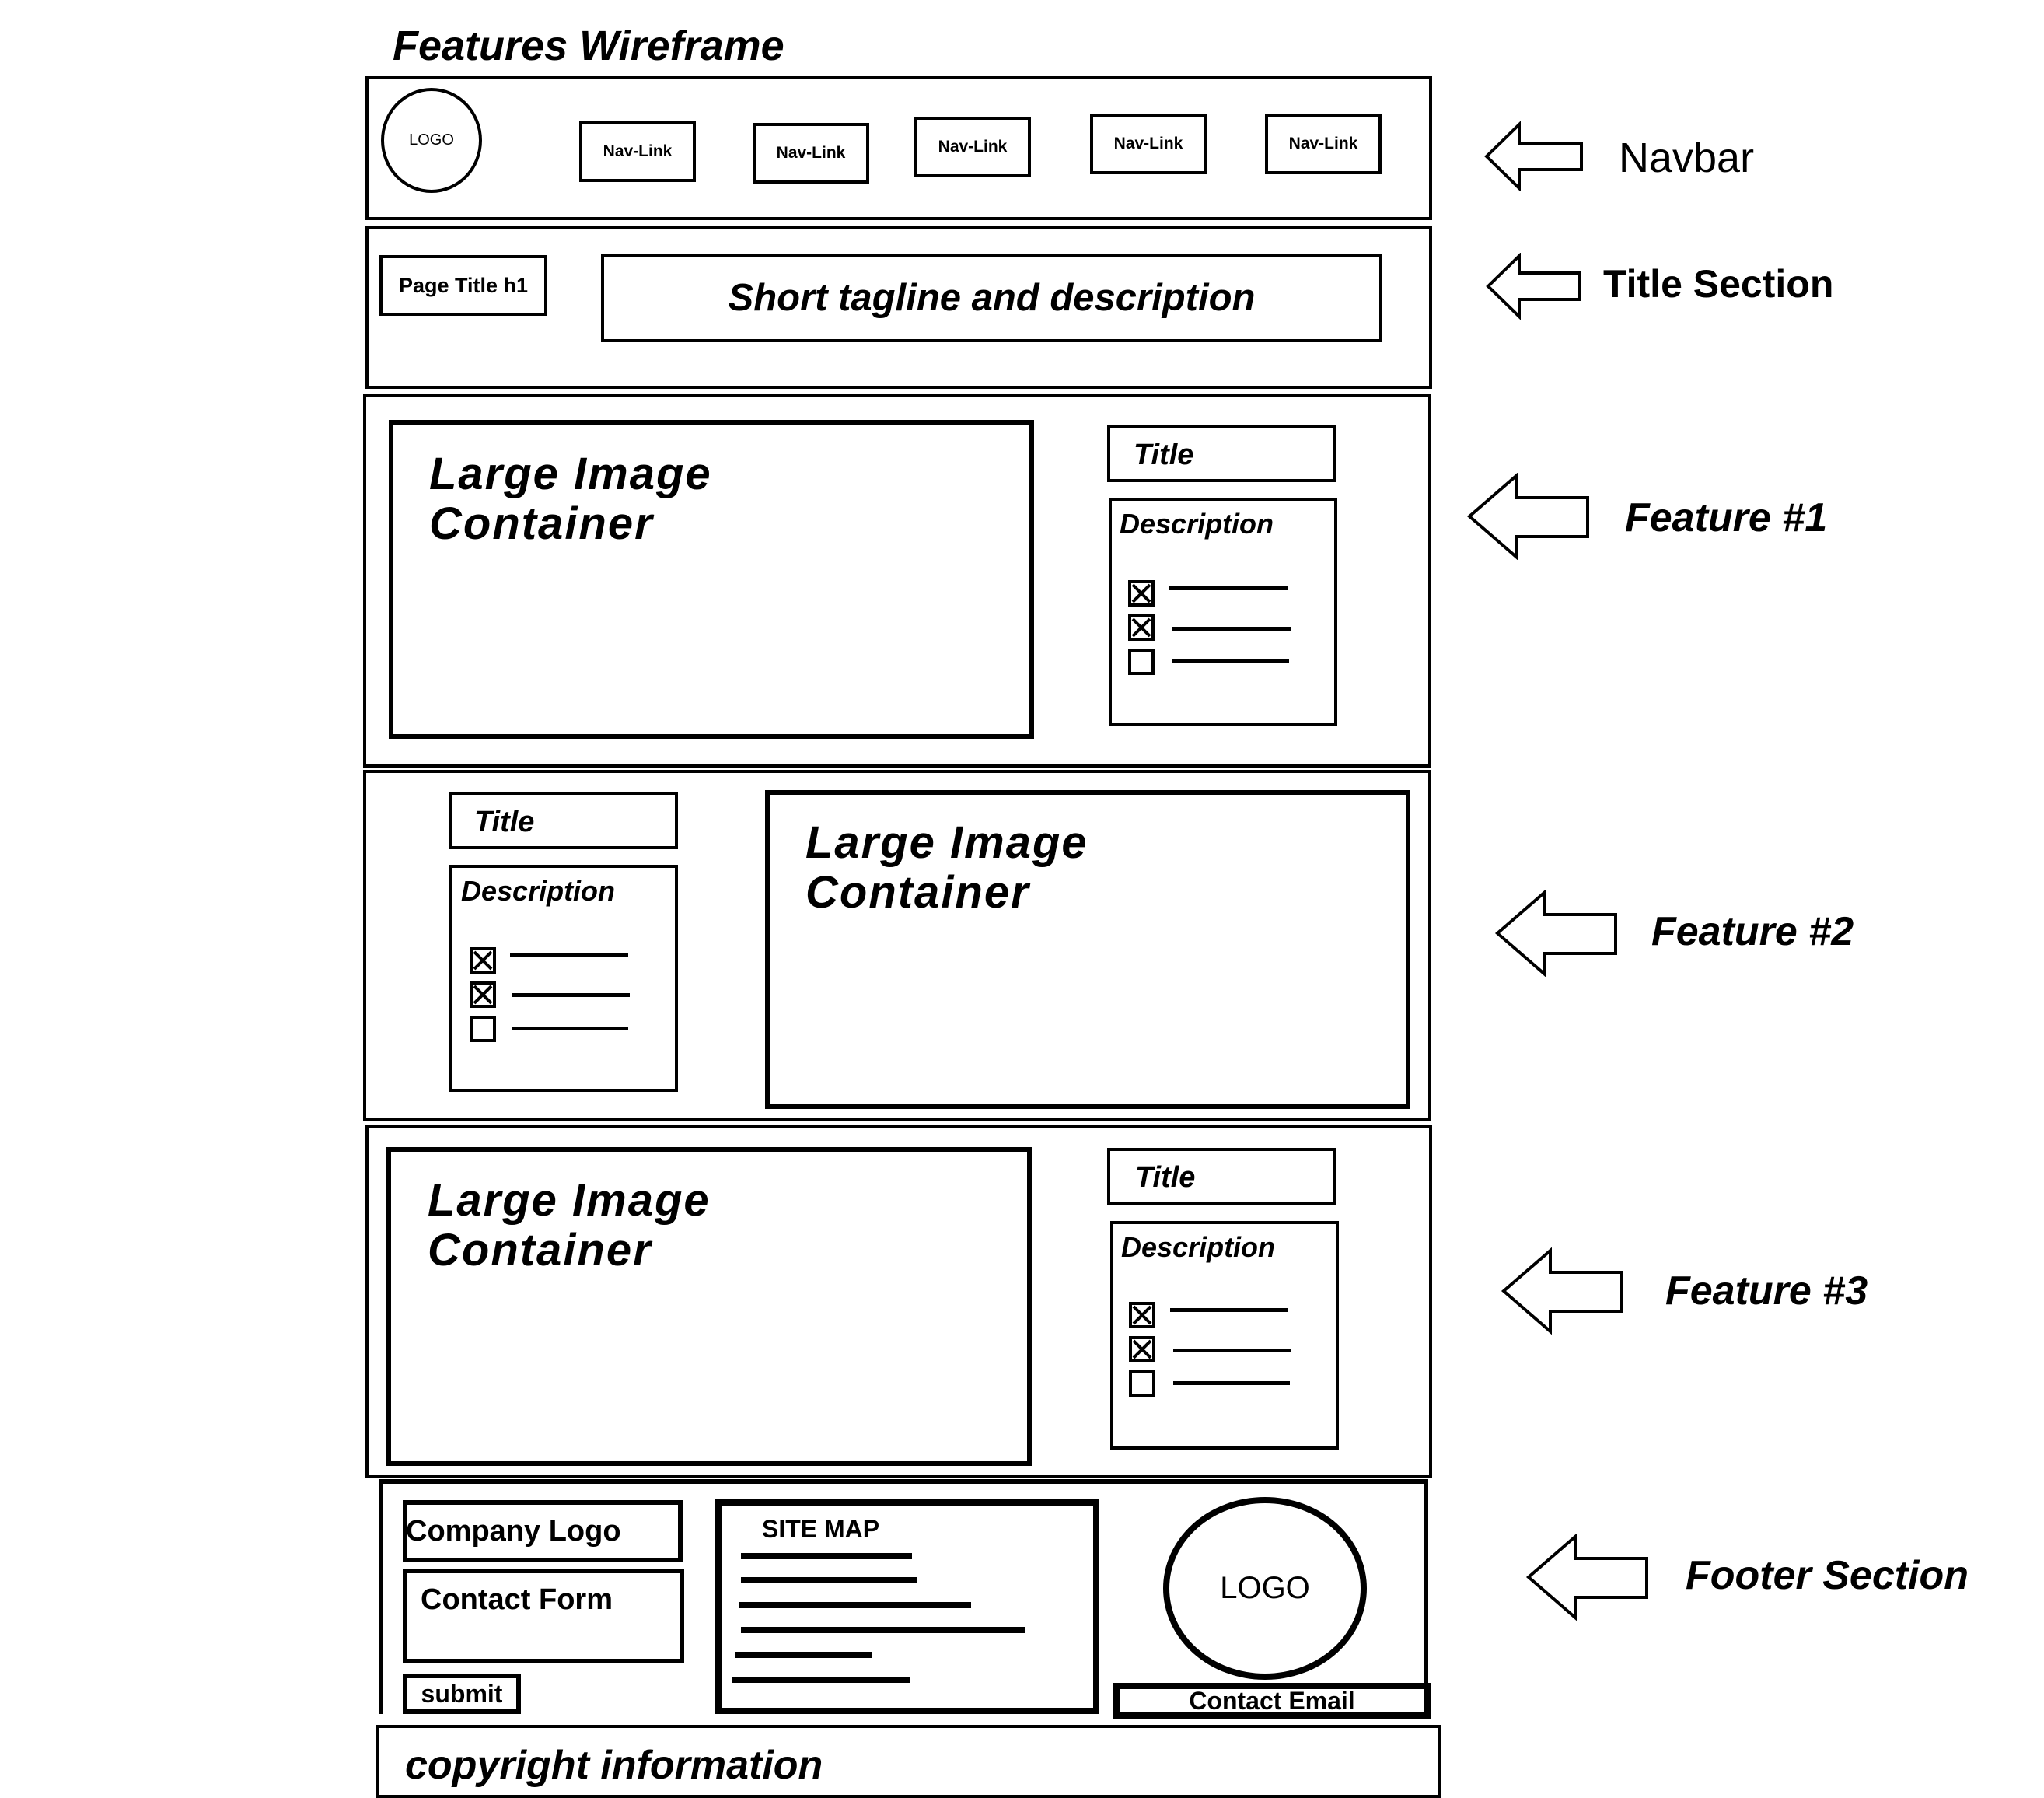  I want to click on footer-logo-label: LOGO, so click(1265, 1588).